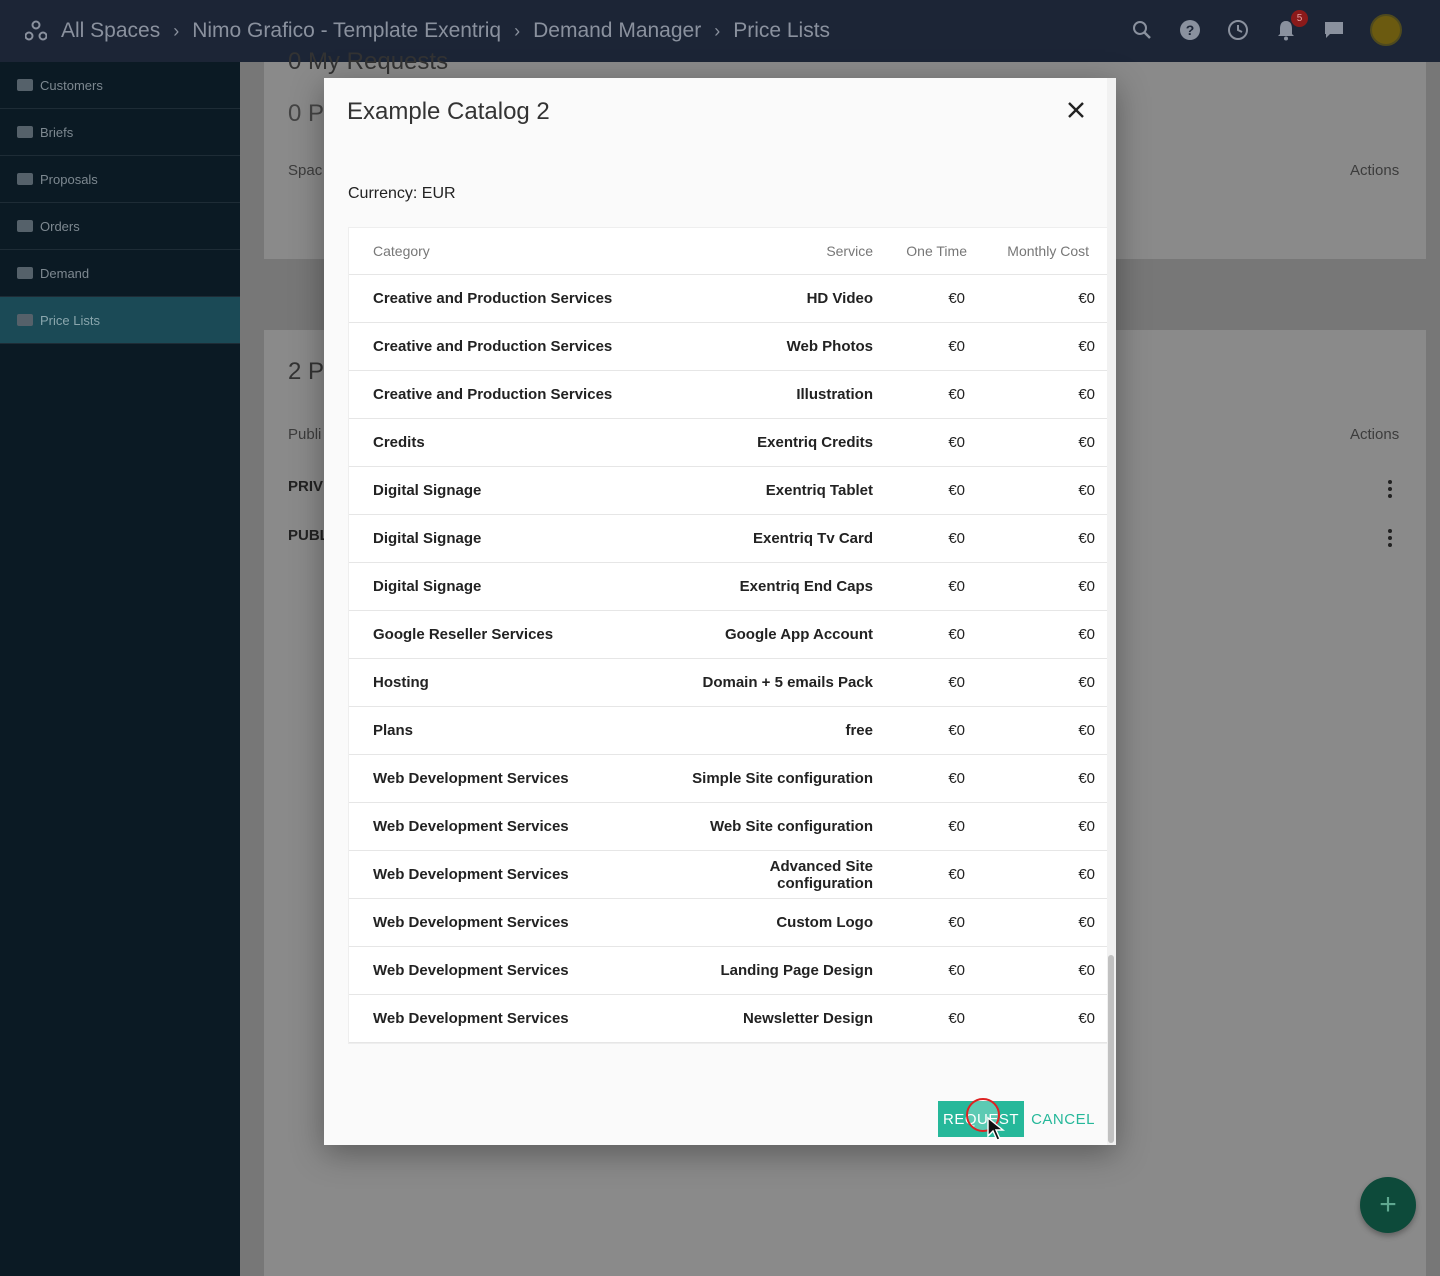 This screenshot has width=1440, height=1276. What do you see at coordinates (120, 320) in the screenshot?
I see `sidebar-item-price-lists: Price Lists` at bounding box center [120, 320].